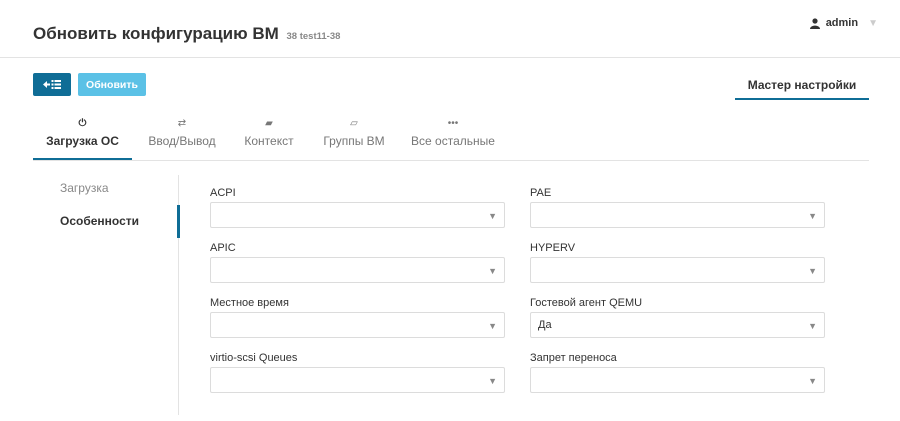 The image size is (900, 421). I want to click on tab-label: Ввод/Вывод, so click(182, 141).